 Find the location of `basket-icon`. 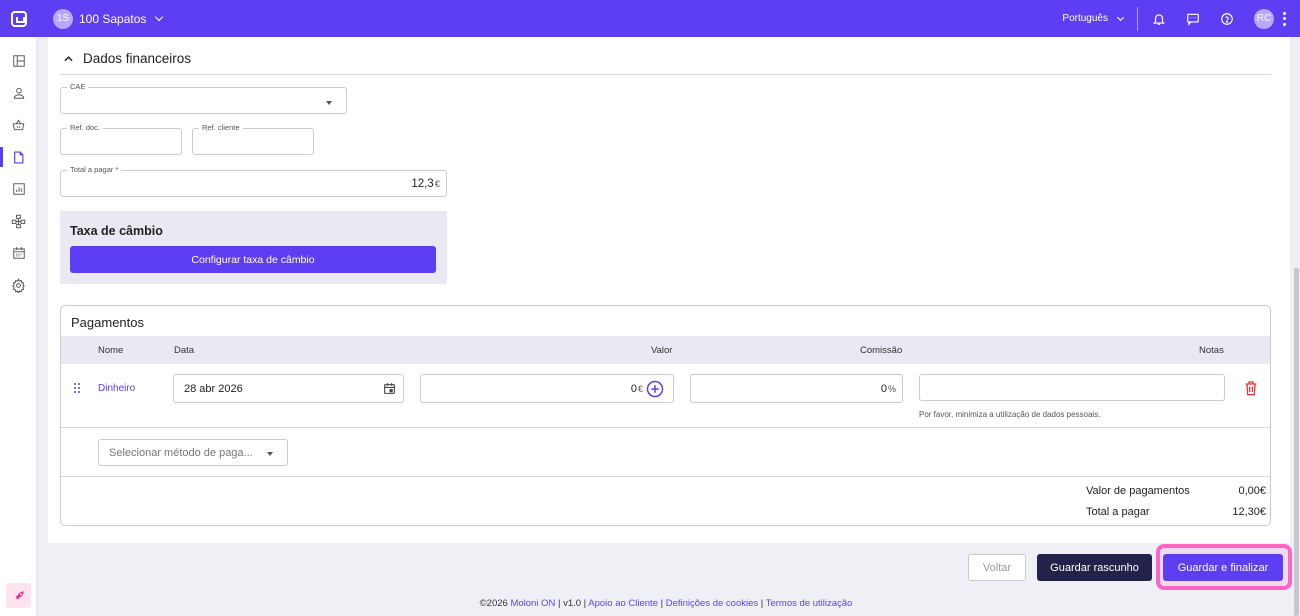

basket-icon is located at coordinates (18, 125).